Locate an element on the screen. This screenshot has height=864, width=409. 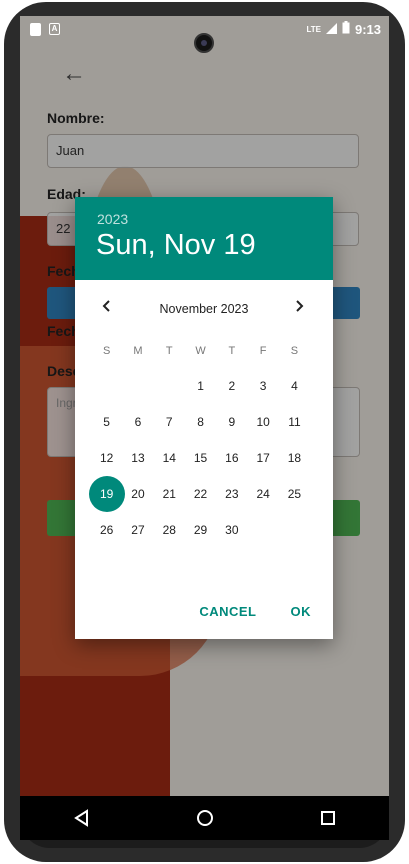
day-number: 29 is located at coordinates (200, 530).